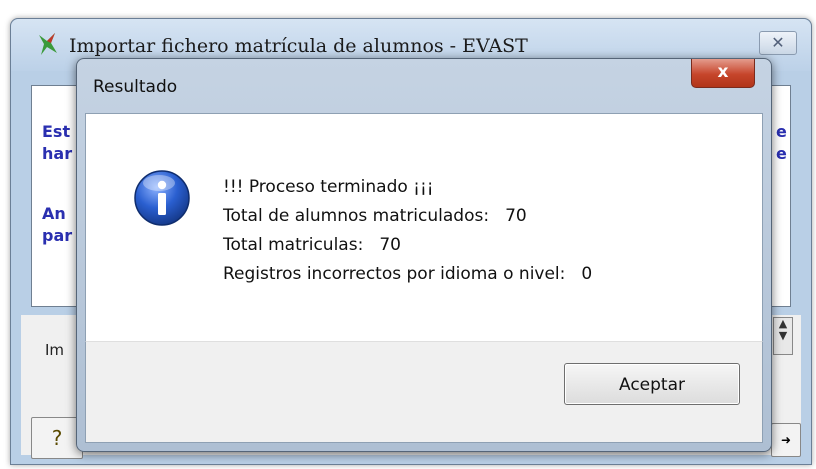  What do you see at coordinates (57, 438) in the screenshot?
I see `help-icon: ?` at bounding box center [57, 438].